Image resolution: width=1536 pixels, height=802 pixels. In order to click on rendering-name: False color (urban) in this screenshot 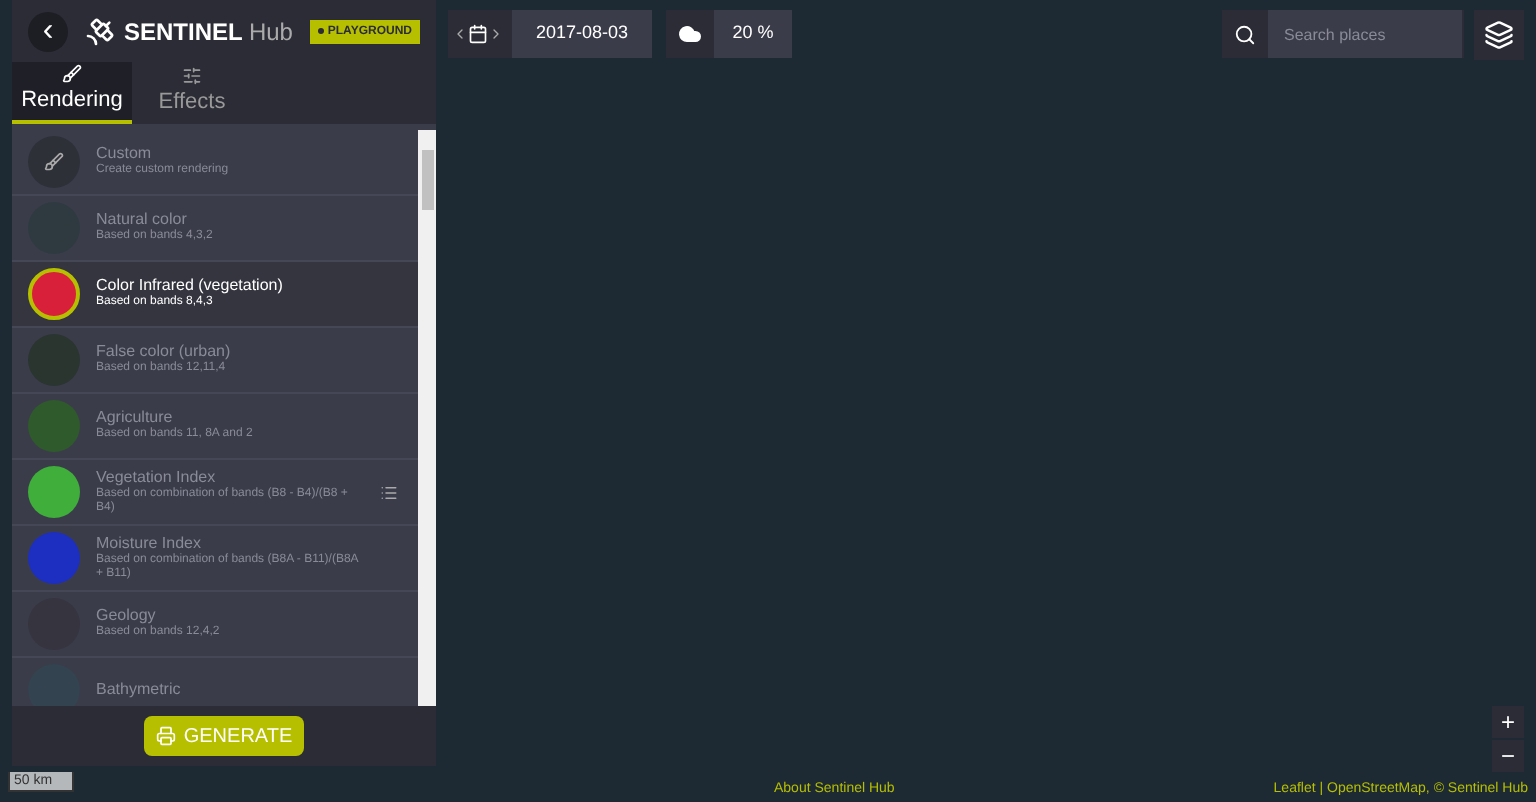, I will do `click(164, 351)`.